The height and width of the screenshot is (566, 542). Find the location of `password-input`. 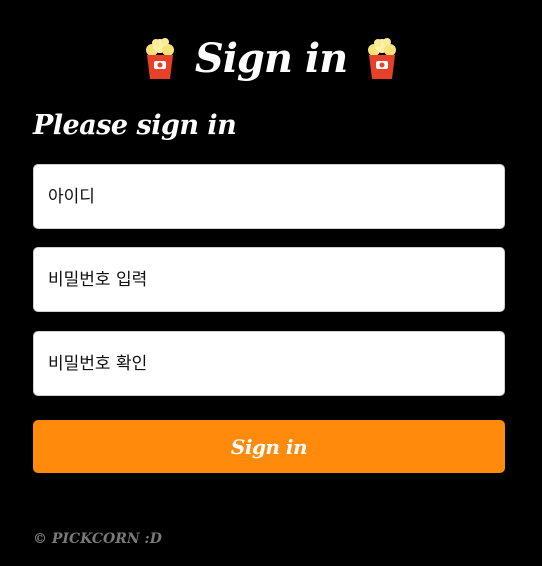

password-input is located at coordinates (269, 279).